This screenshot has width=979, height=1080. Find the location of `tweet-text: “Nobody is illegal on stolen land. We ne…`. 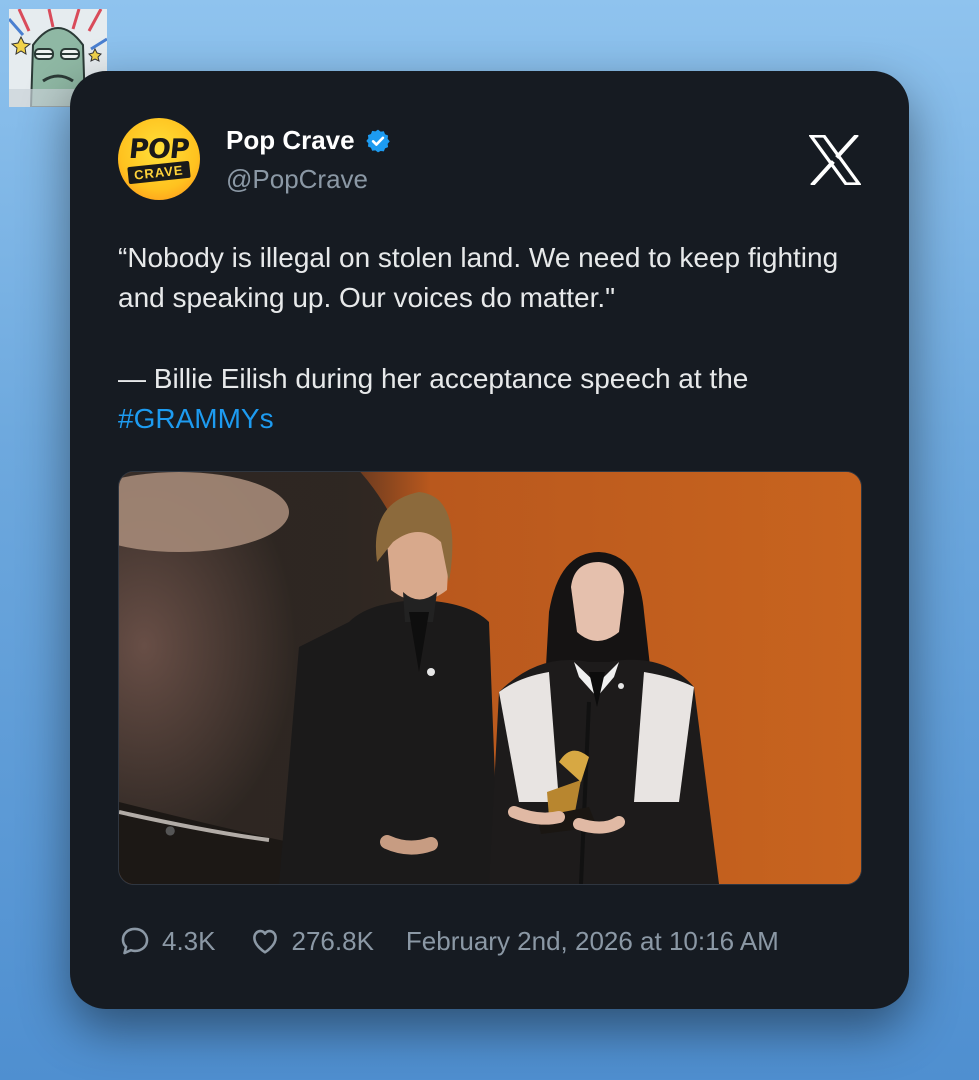

tweet-text: “Nobody is illegal on stolen land. We ne… is located at coordinates (488, 338).